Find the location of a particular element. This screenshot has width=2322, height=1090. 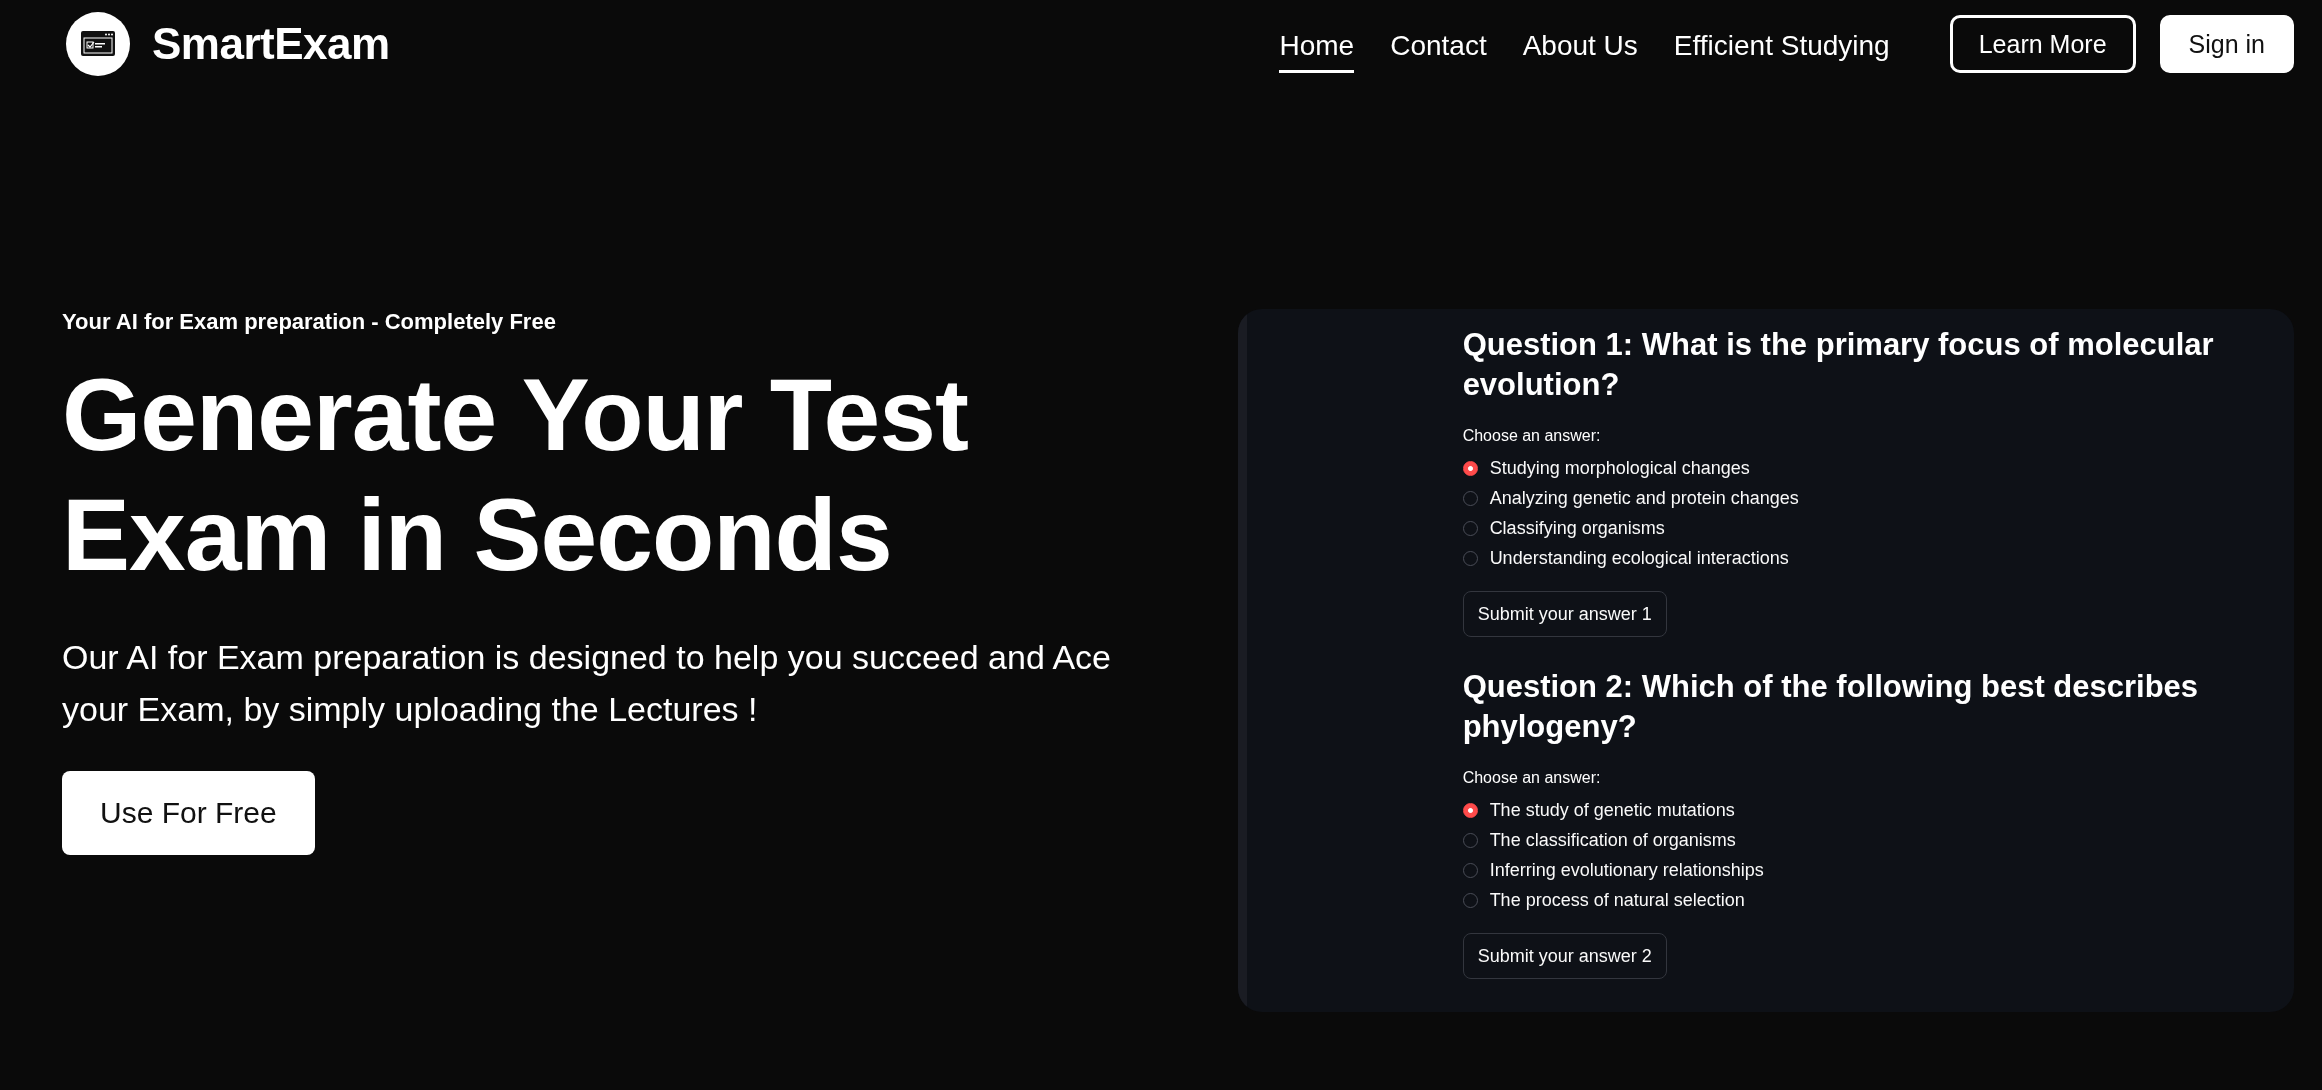

option-label: The classification of organisms is located at coordinates (1612, 840).